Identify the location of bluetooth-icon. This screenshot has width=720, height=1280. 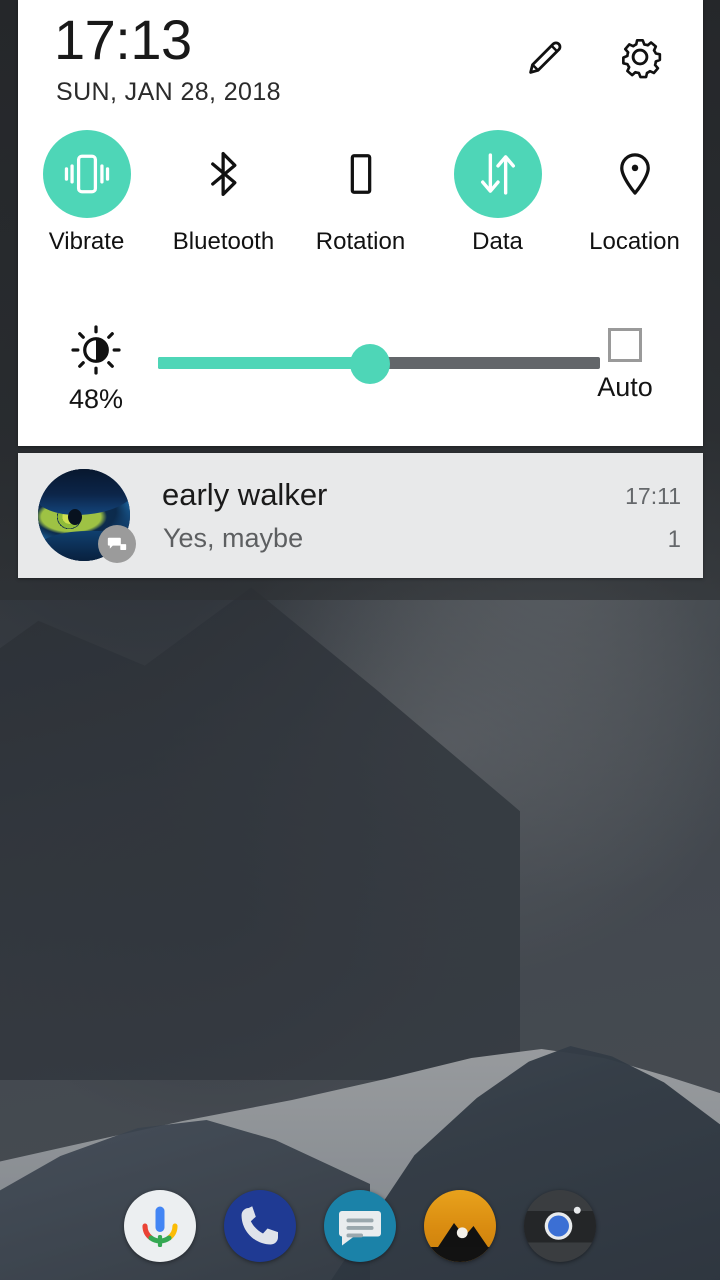
(224, 174).